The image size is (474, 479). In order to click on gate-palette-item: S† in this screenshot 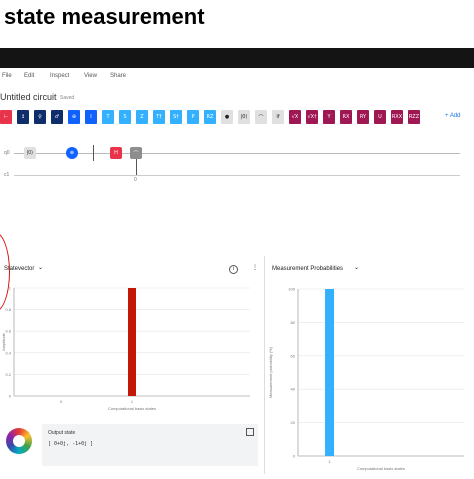, I will do `click(176, 117)`.